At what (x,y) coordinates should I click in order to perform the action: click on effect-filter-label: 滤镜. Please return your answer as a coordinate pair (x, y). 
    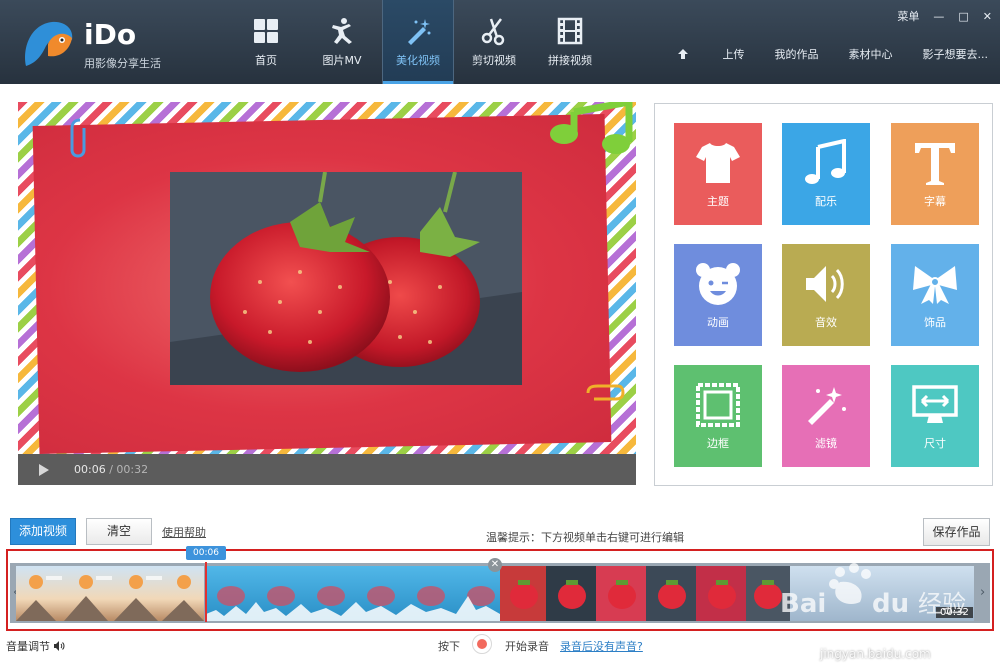
    Looking at the image, I should click on (826, 443).